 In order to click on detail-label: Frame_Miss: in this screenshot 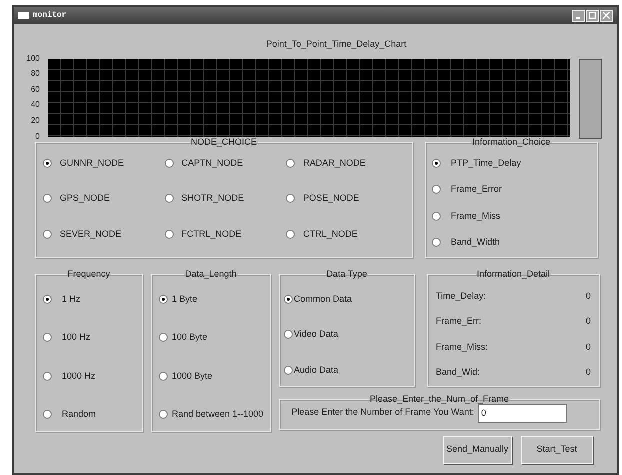, I will do `click(462, 347)`.